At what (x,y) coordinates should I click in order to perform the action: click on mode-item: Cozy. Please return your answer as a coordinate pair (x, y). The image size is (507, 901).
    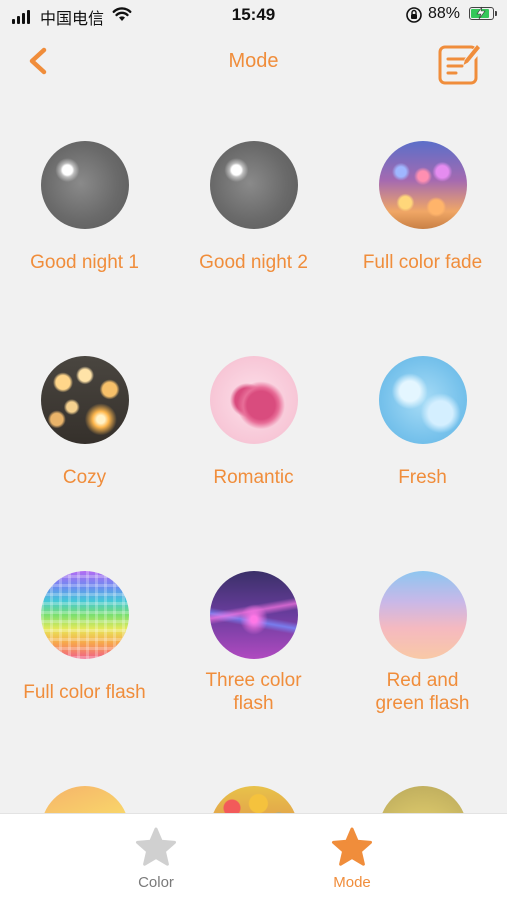
    Looking at the image, I should click on (84, 422).